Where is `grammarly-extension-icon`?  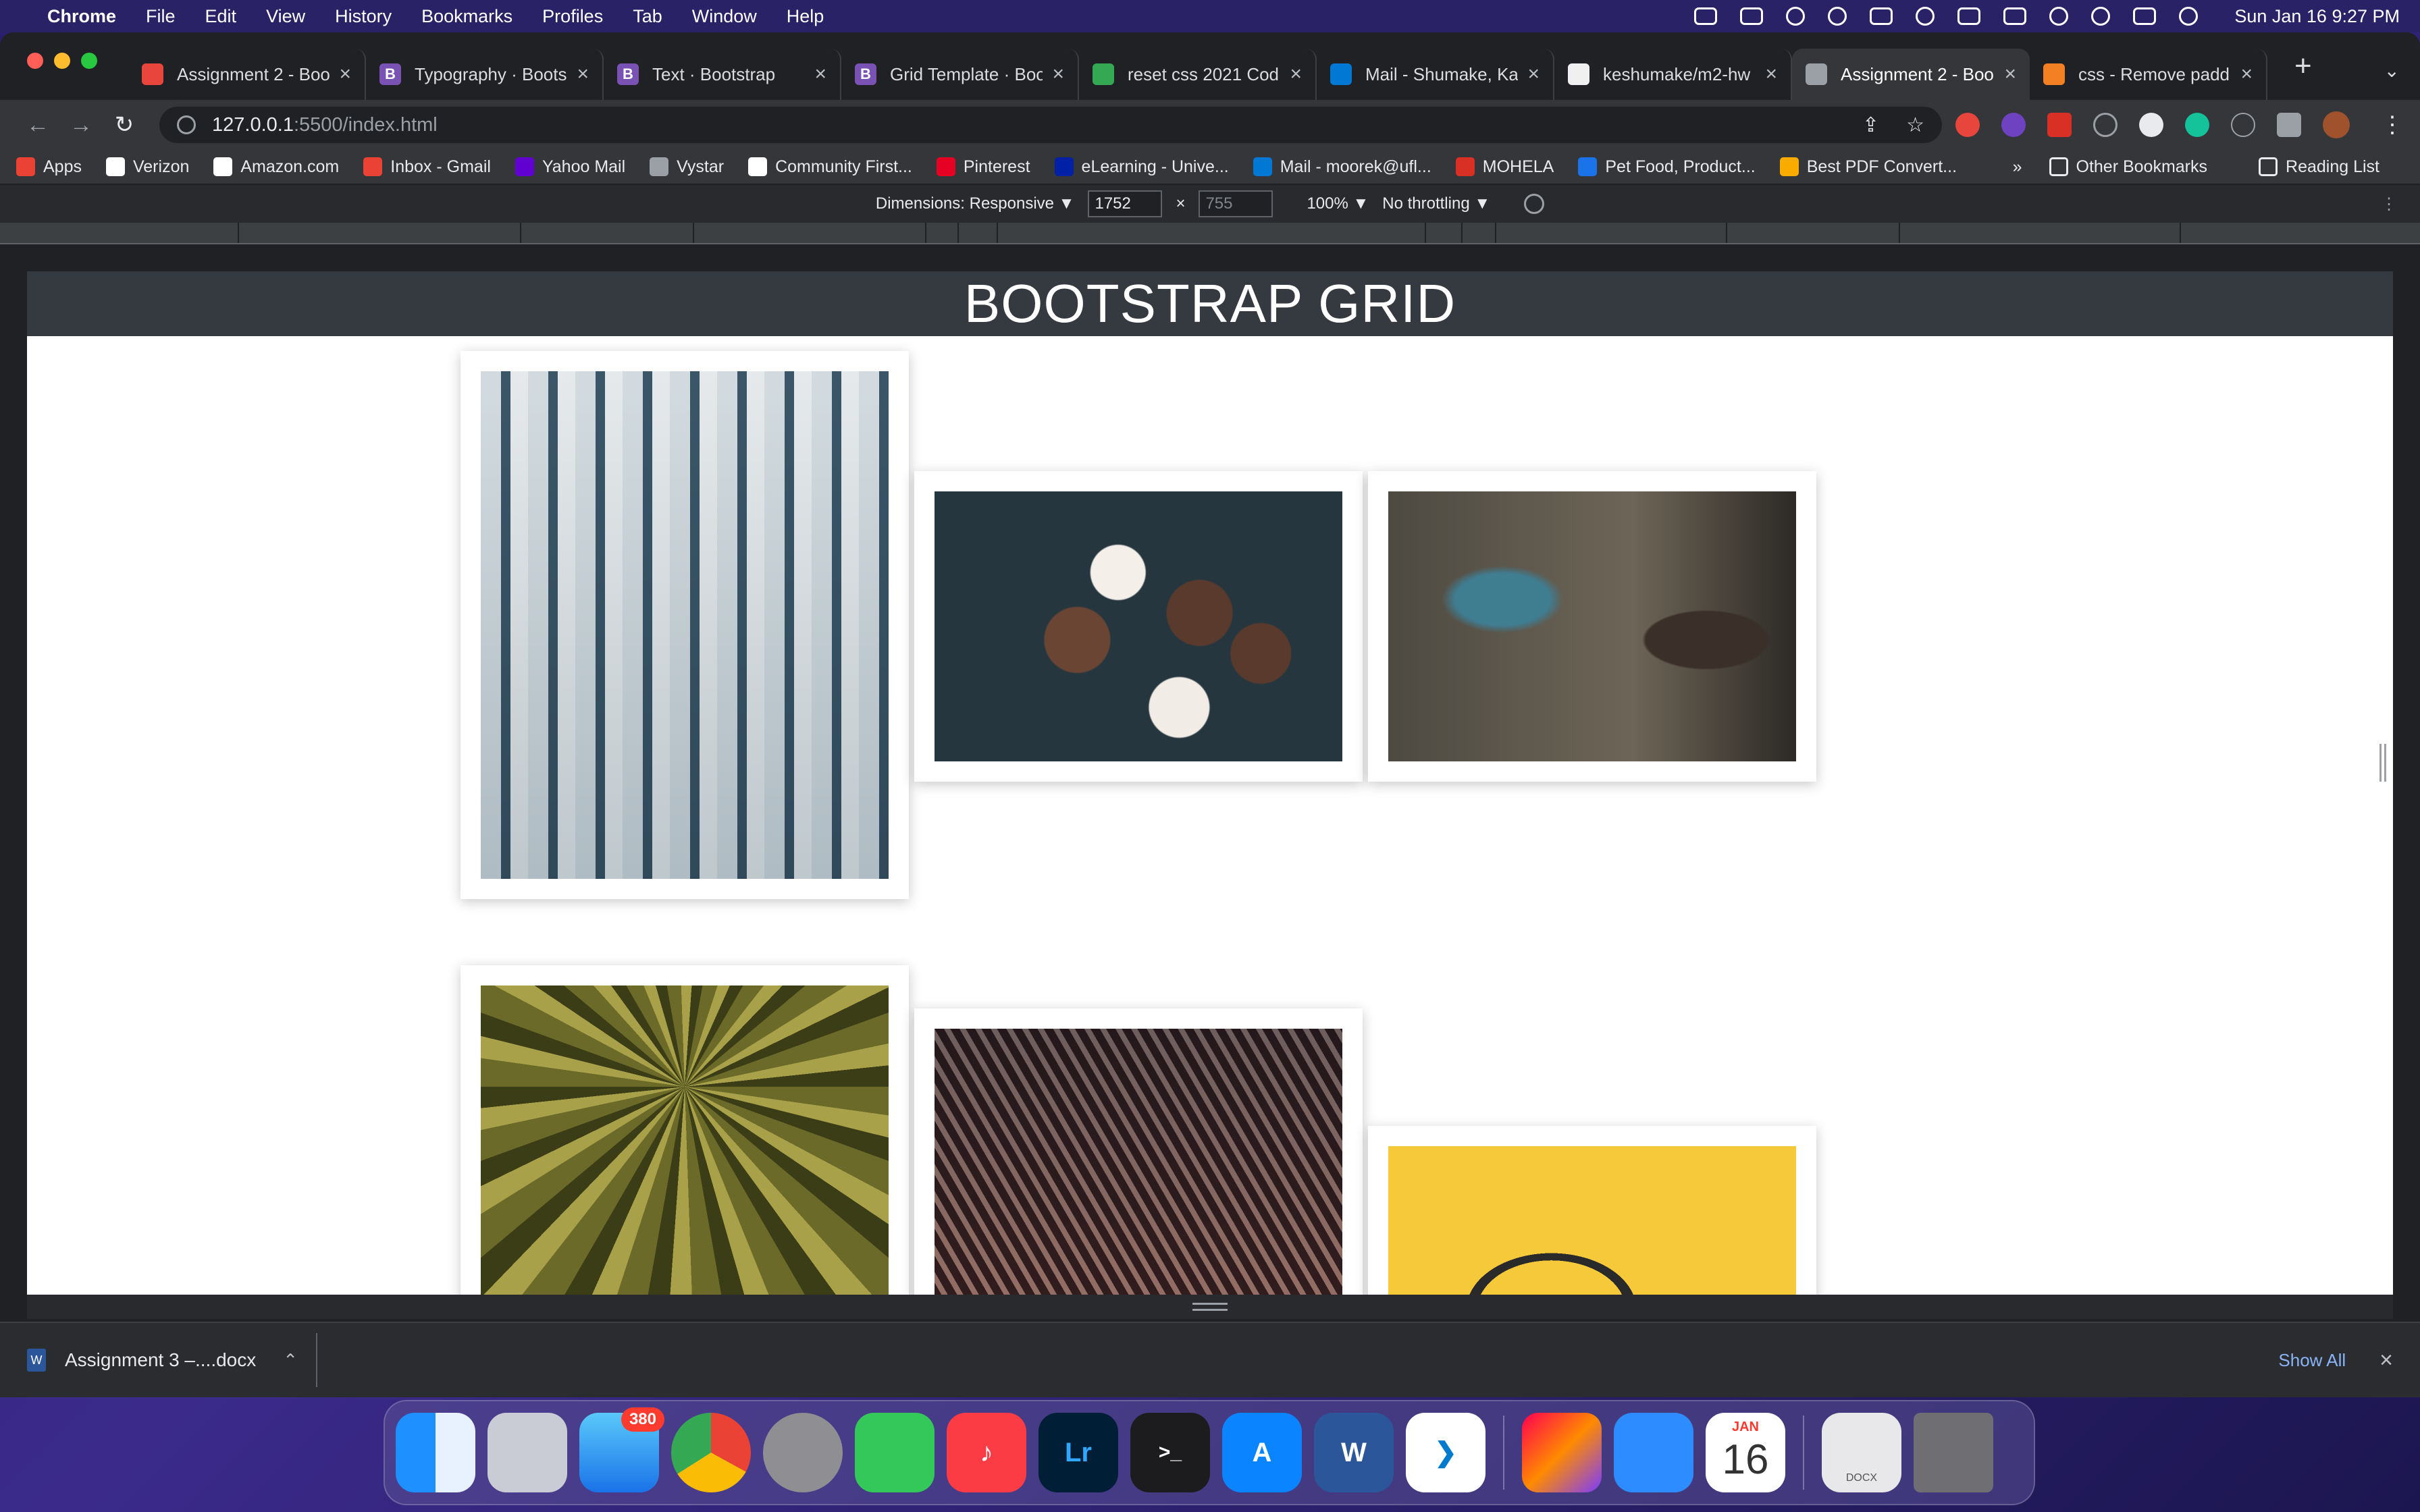
grammarly-extension-icon is located at coordinates (2197, 125).